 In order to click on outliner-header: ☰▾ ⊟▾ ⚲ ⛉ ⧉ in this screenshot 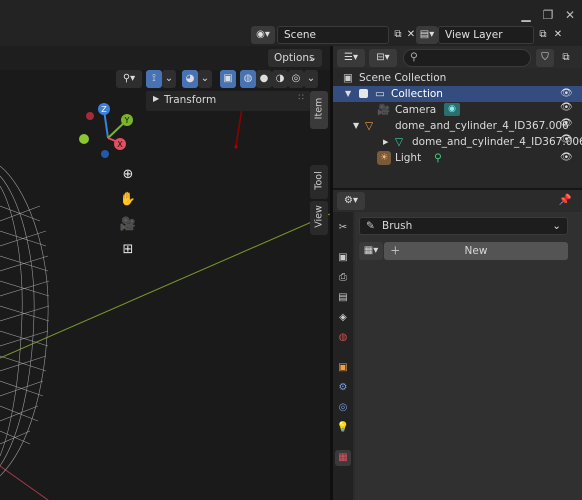, I will do `click(457, 57)`.